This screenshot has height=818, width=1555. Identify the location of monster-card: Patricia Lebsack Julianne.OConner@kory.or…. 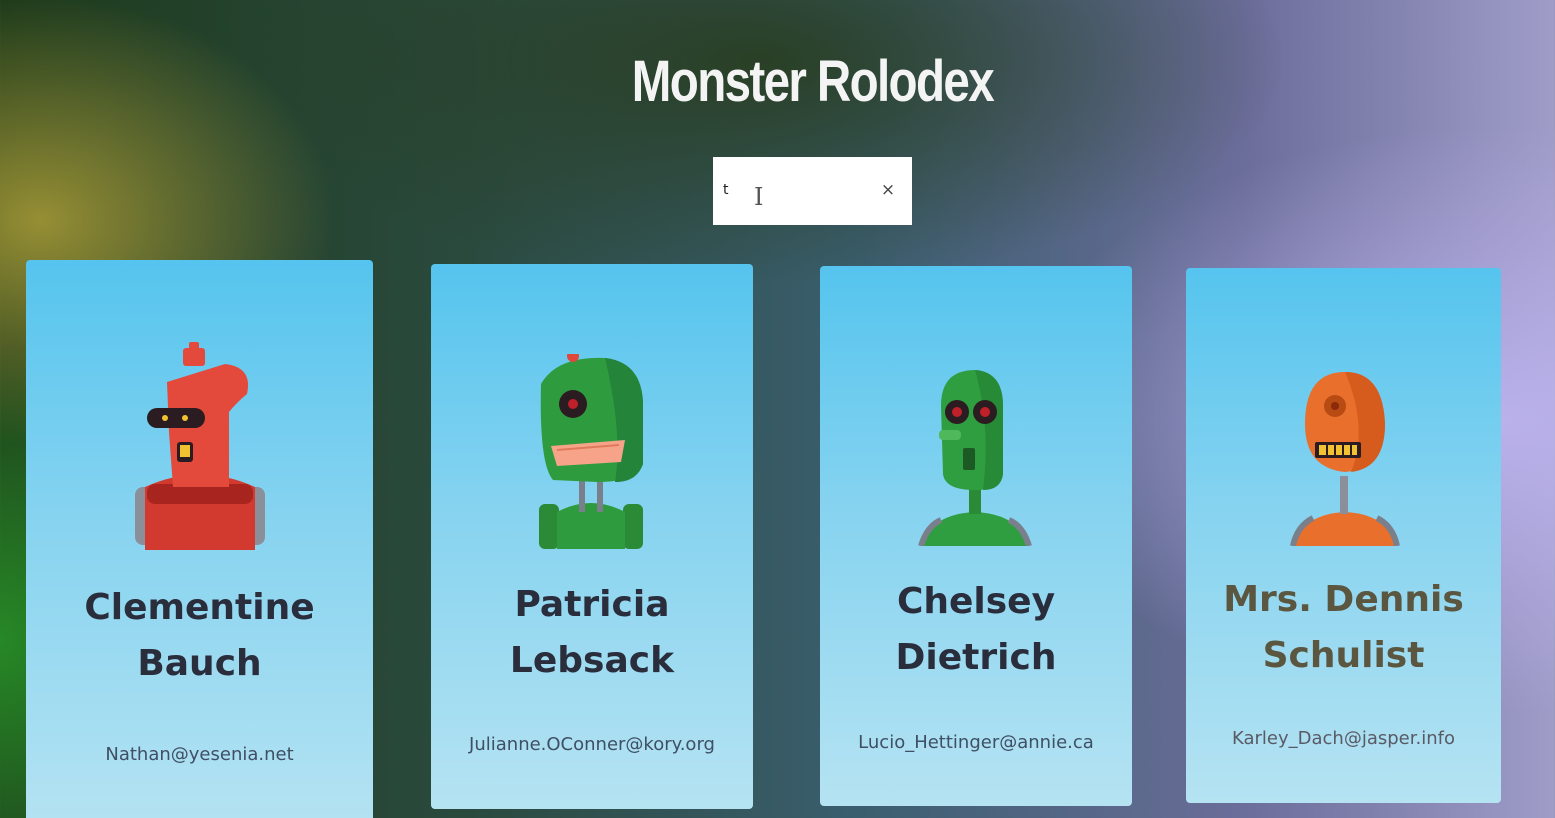
(592, 536).